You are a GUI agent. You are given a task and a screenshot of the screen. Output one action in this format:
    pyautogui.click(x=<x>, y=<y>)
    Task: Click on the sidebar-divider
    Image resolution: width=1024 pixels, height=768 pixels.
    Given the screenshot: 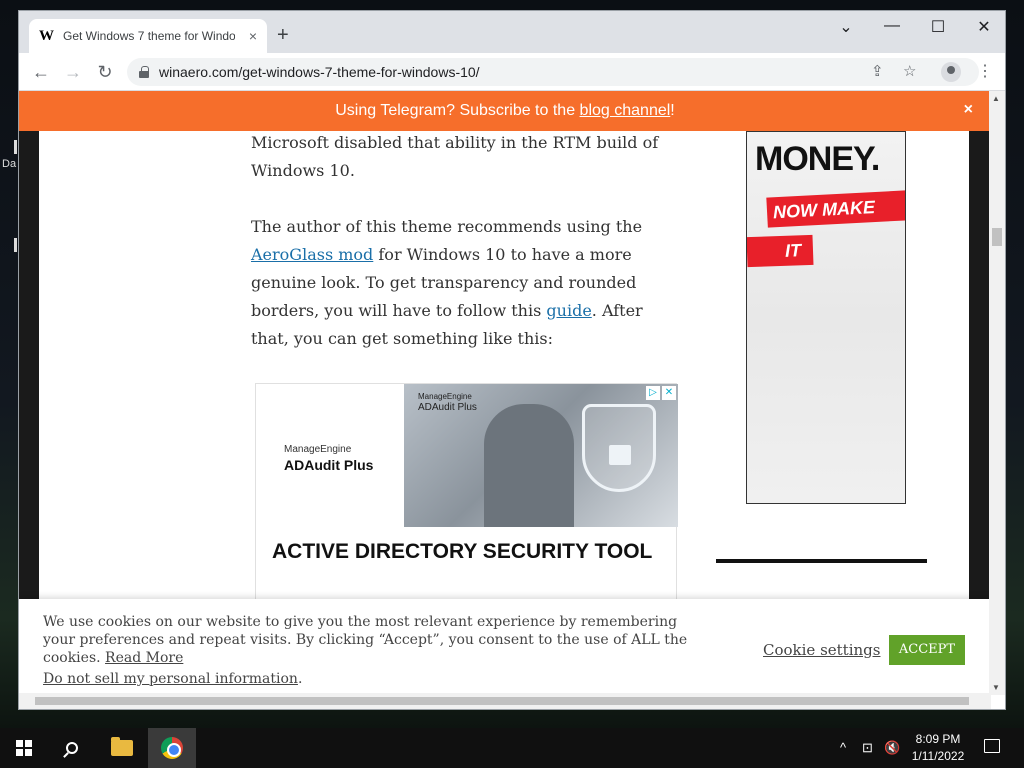 What is the action you would take?
    pyautogui.click(x=821, y=561)
    